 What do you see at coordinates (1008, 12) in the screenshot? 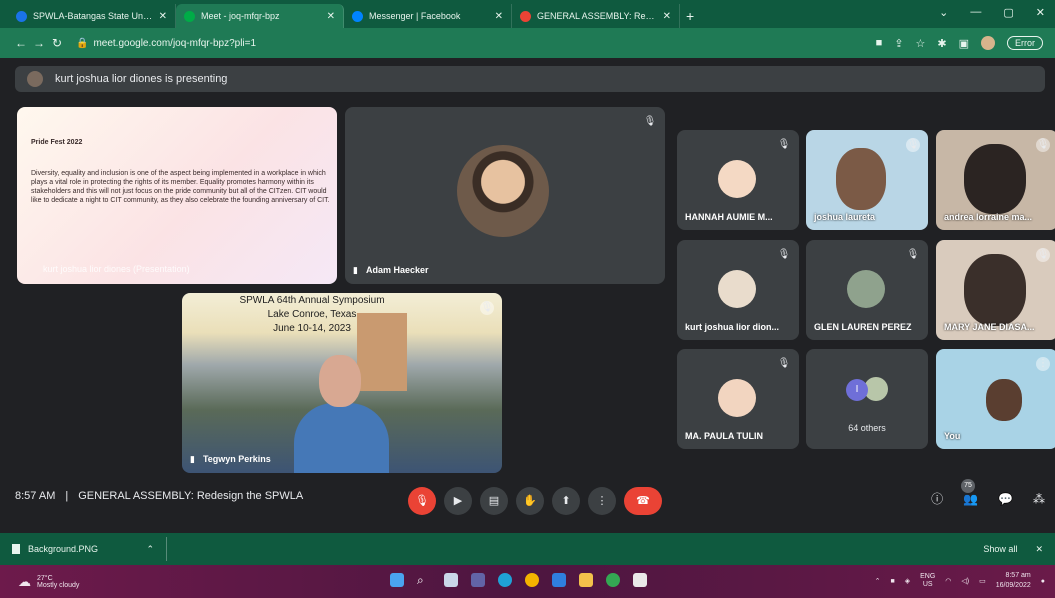
I see `maximize-button: ▢` at bounding box center [1008, 12].